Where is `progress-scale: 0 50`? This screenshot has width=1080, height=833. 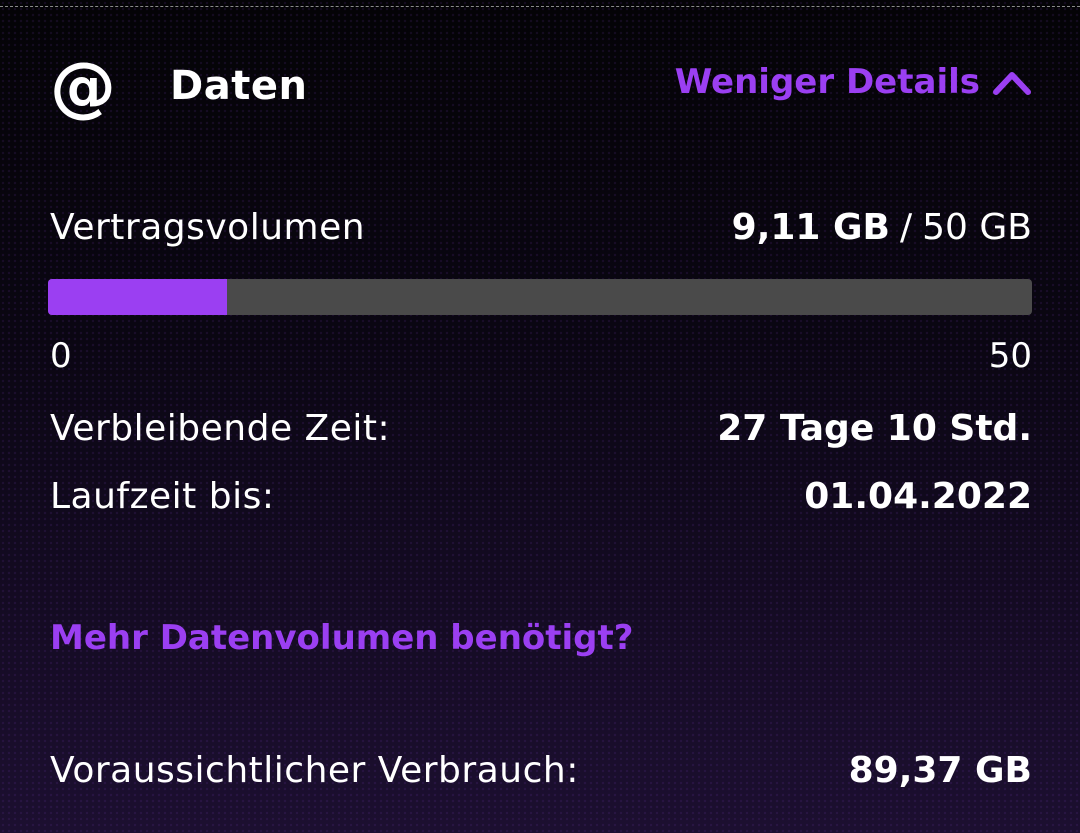
progress-scale: 0 50 is located at coordinates (541, 356).